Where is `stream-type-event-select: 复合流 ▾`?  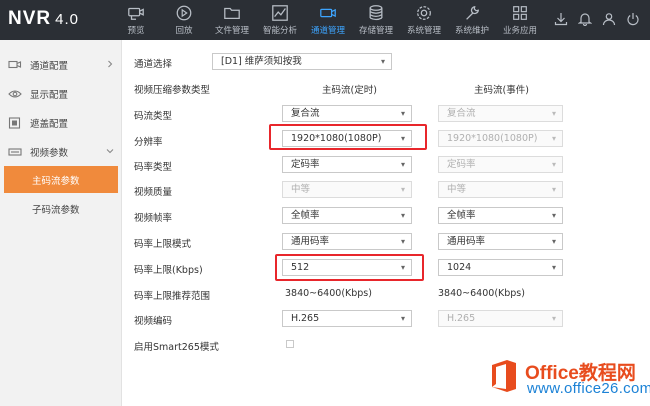
stream-type-event-select: 复合流 ▾ is located at coordinates (500, 113).